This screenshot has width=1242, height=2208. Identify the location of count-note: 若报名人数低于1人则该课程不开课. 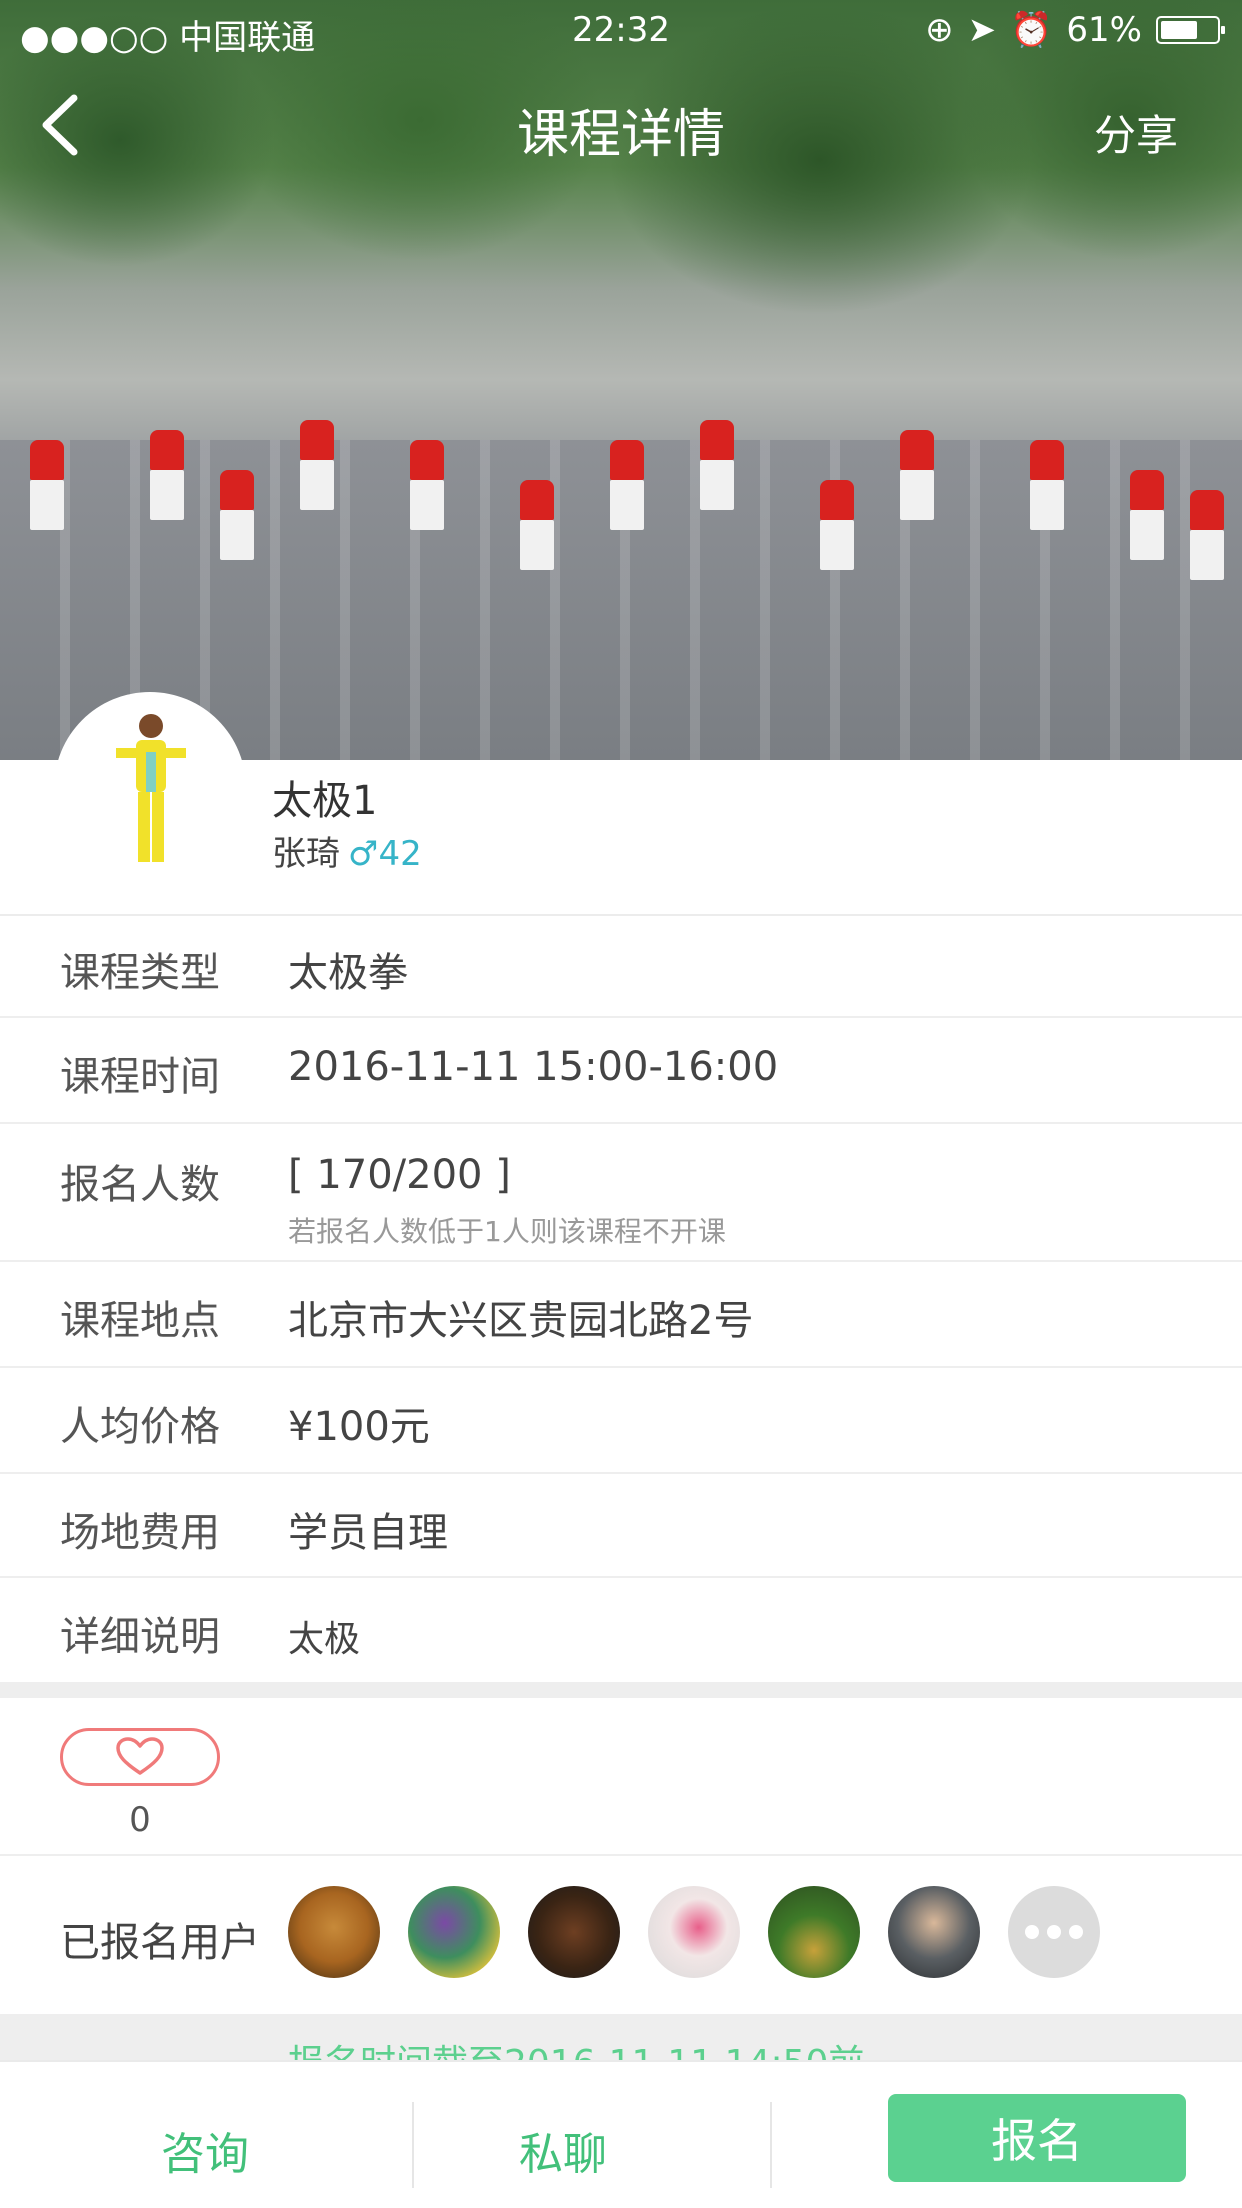
(507, 1231).